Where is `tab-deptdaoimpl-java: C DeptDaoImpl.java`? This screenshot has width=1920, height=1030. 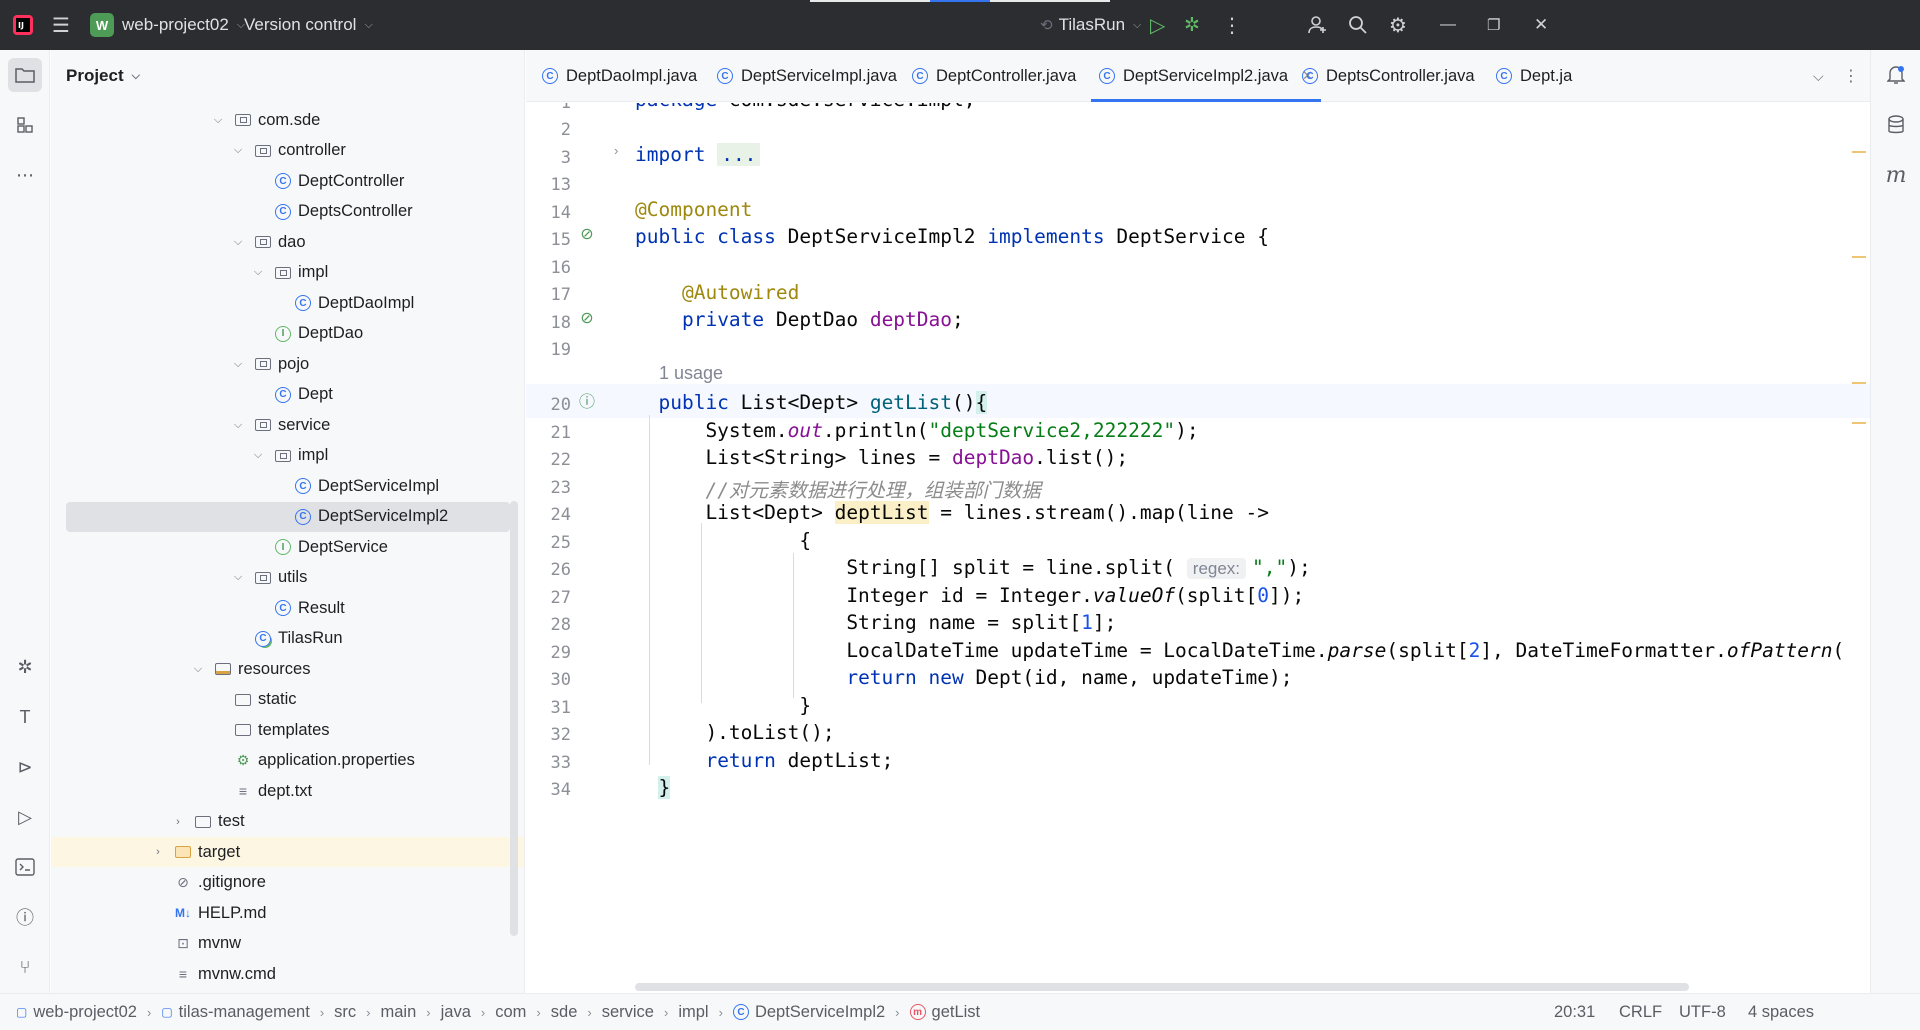
tab-deptdaoimpl-java: C DeptDaoImpl.java is located at coordinates (619, 76).